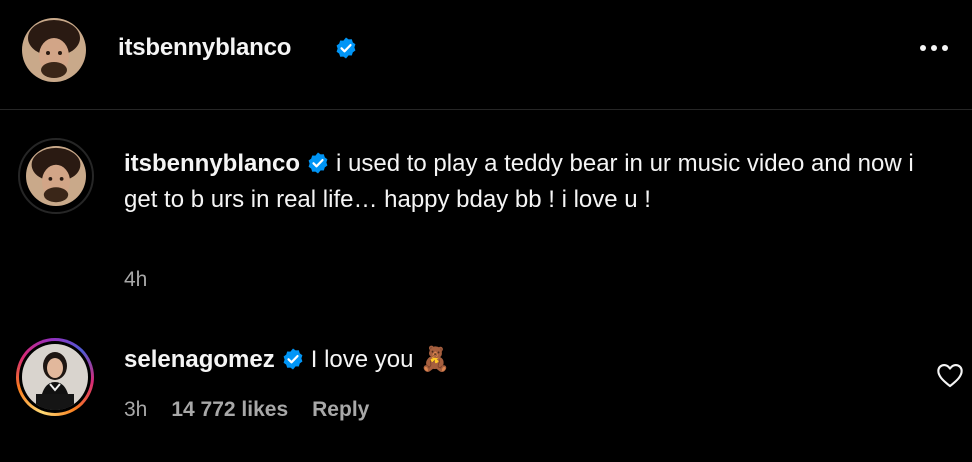  What do you see at coordinates (229, 410) in the screenshot?
I see `like-count: 14 772 likes` at bounding box center [229, 410].